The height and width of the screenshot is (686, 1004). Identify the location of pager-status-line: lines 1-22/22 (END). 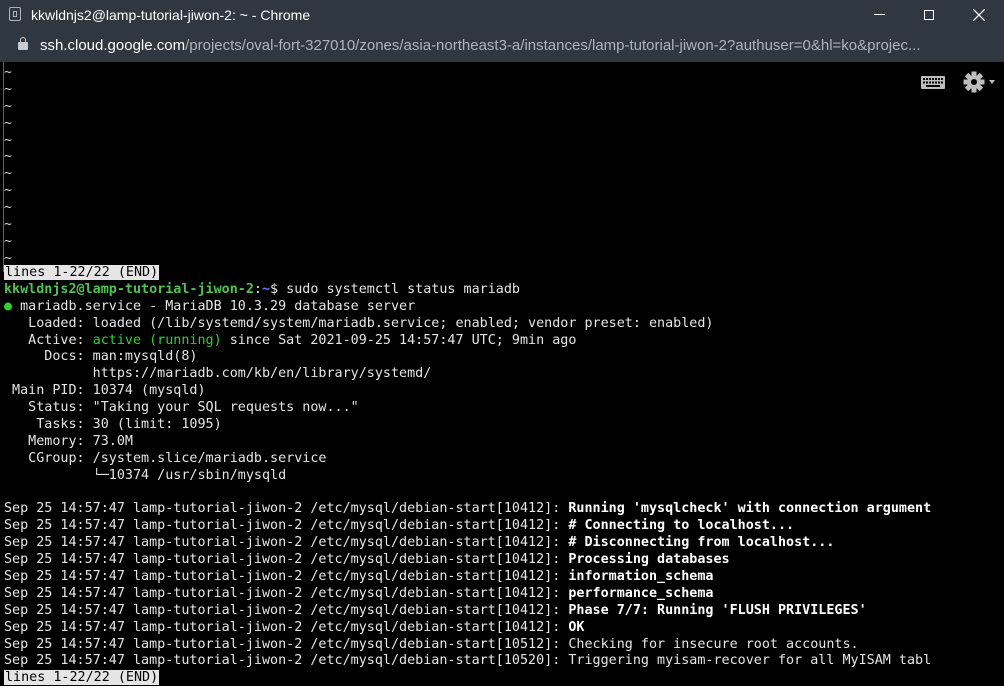
(502, 273).